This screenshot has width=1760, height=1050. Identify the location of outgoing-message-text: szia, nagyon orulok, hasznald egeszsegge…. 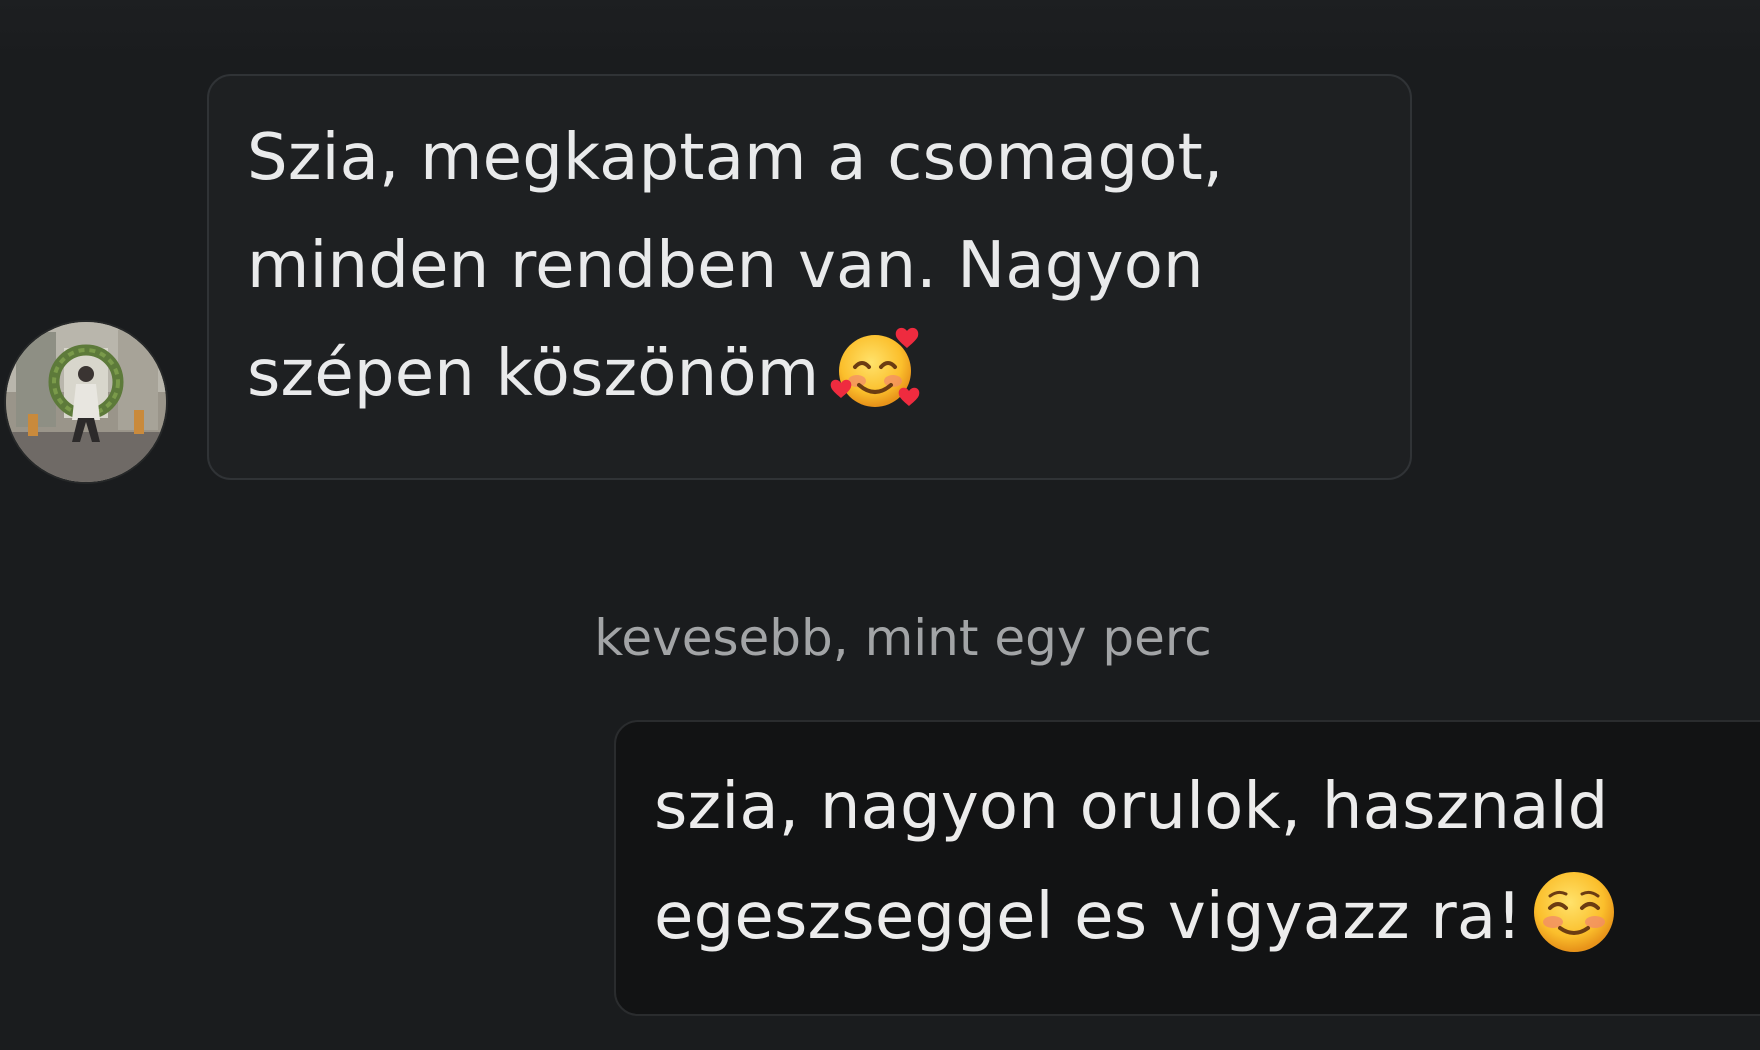
(1207, 862).